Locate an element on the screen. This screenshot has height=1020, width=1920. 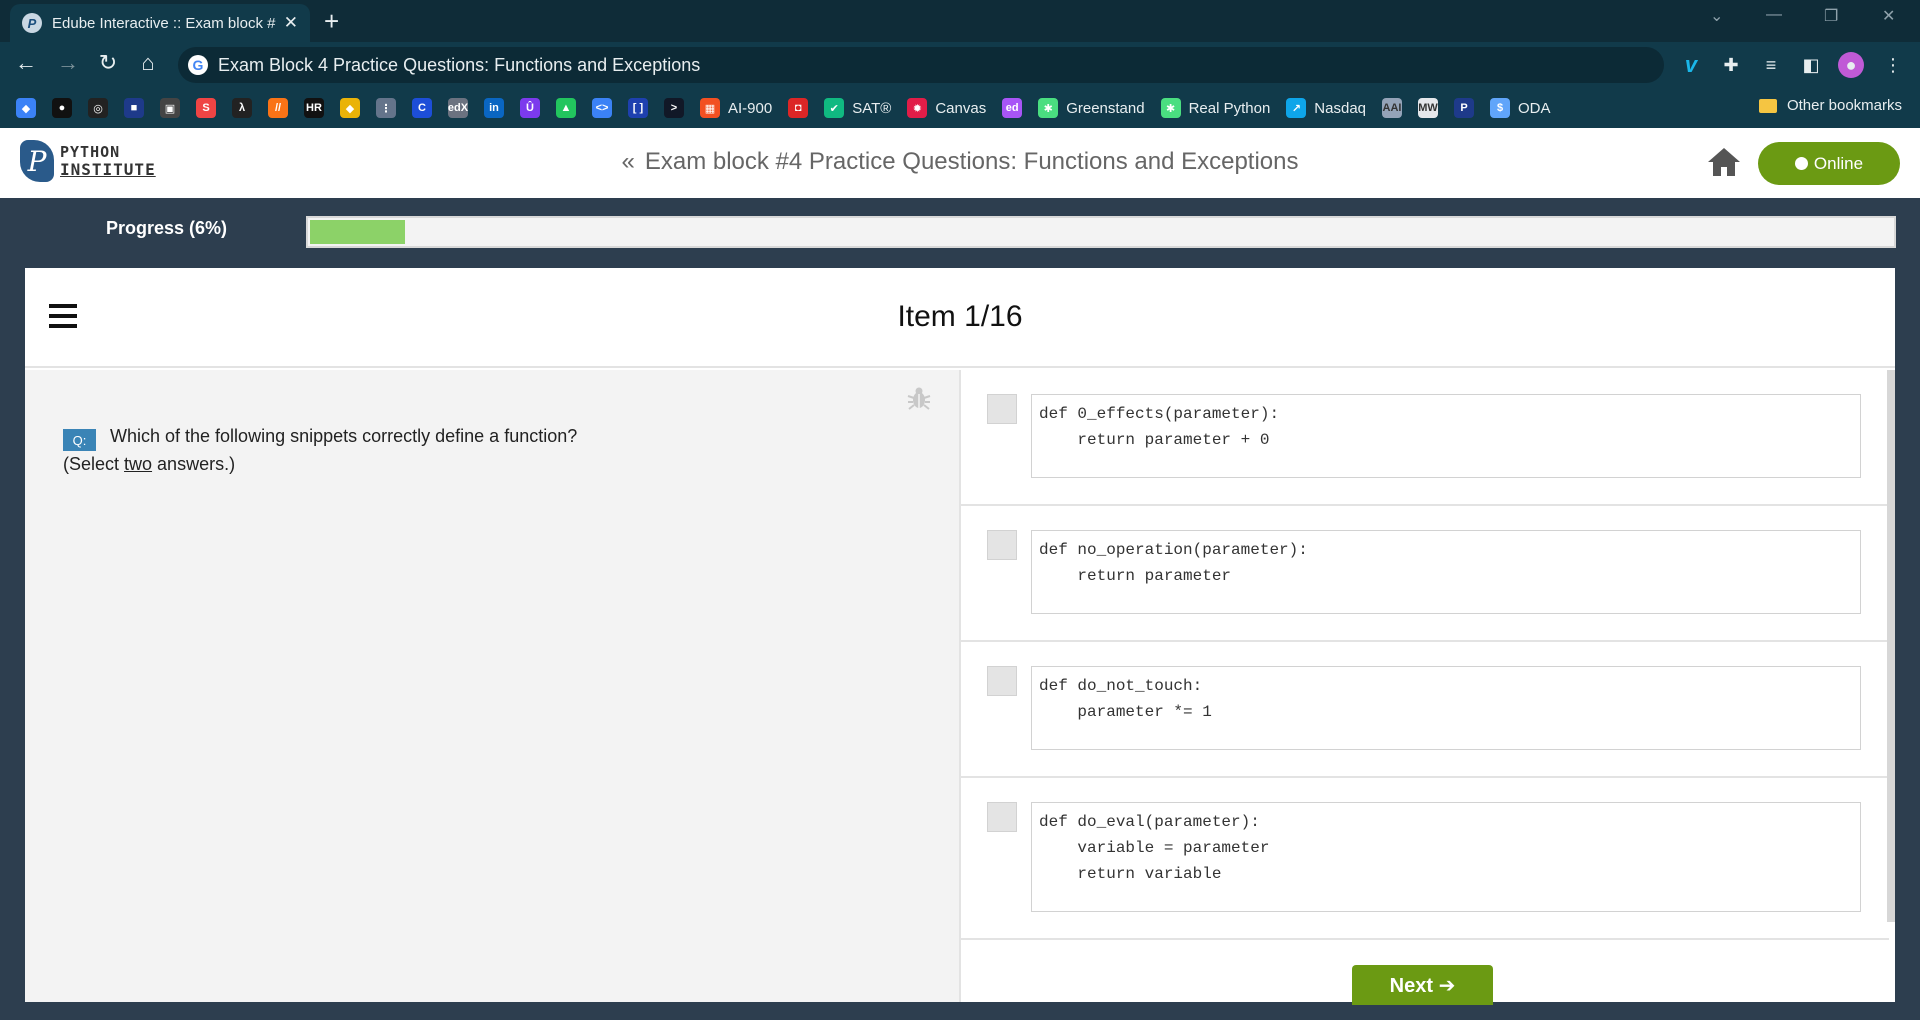
answers-scrollbar is located at coordinates (1891, 646).